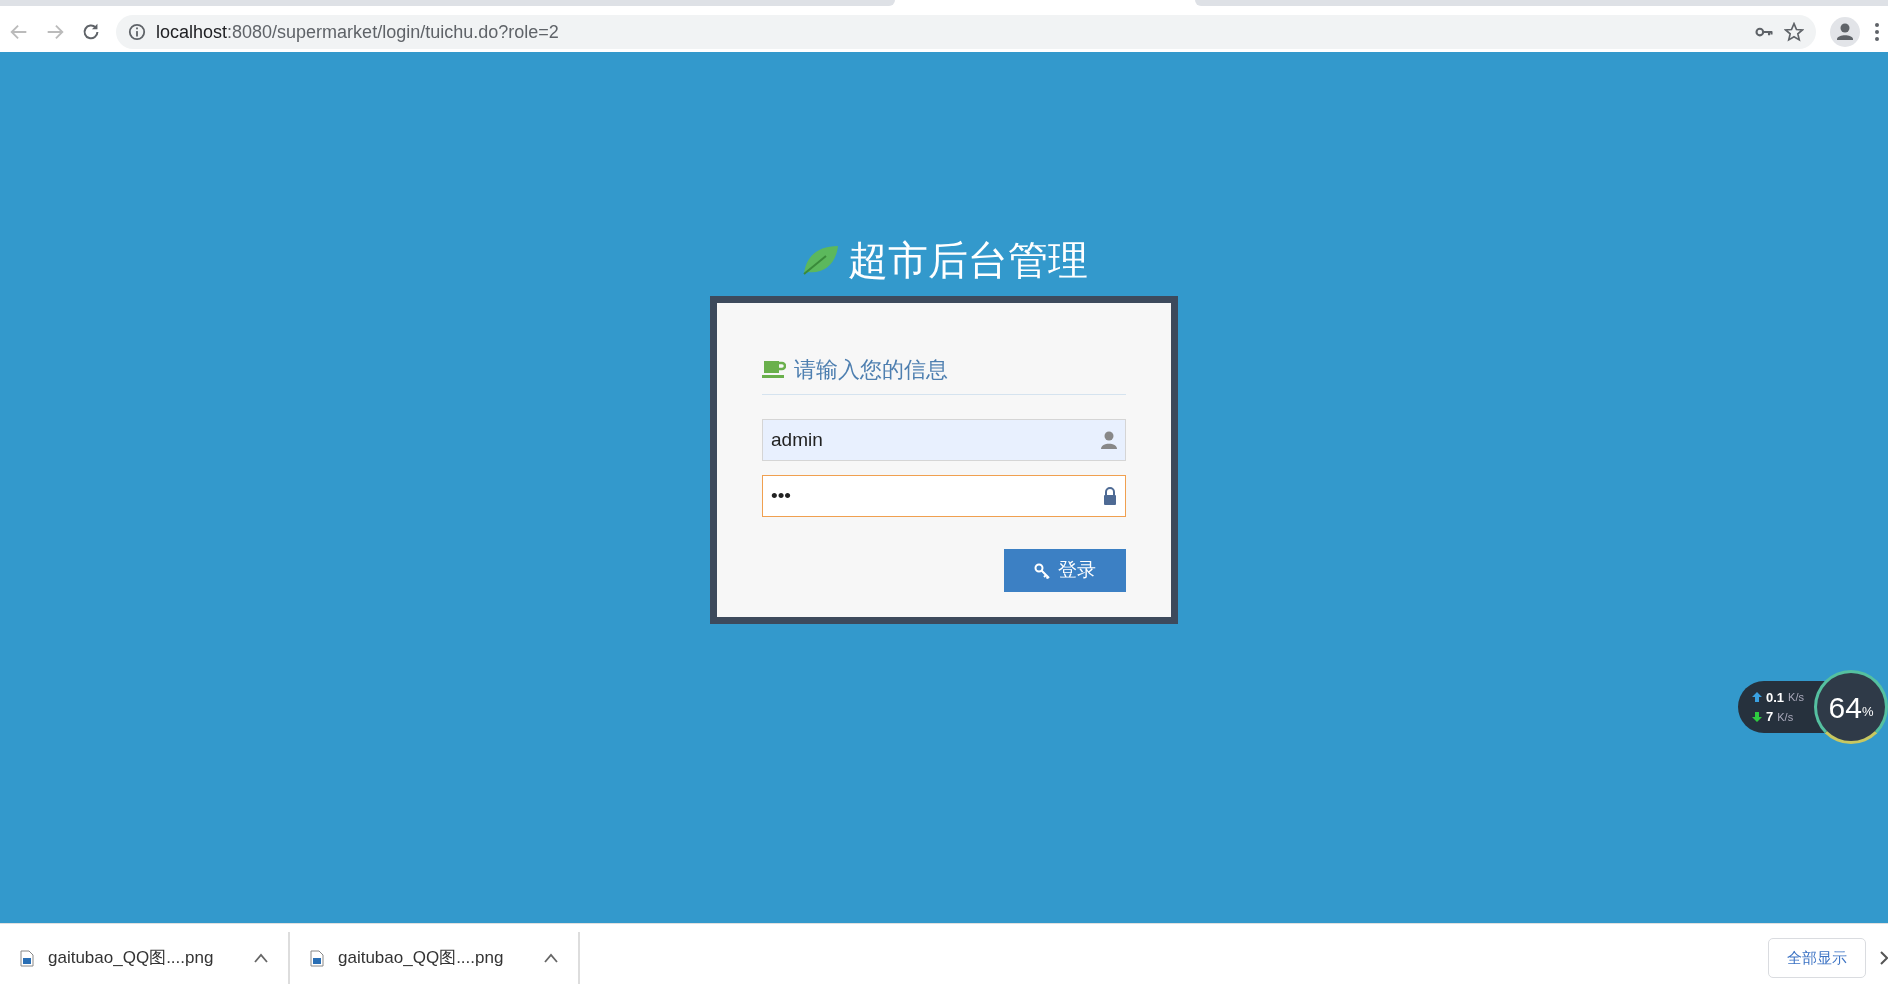  Describe the element at coordinates (1794, 32) in the screenshot. I see `star-icon` at that location.